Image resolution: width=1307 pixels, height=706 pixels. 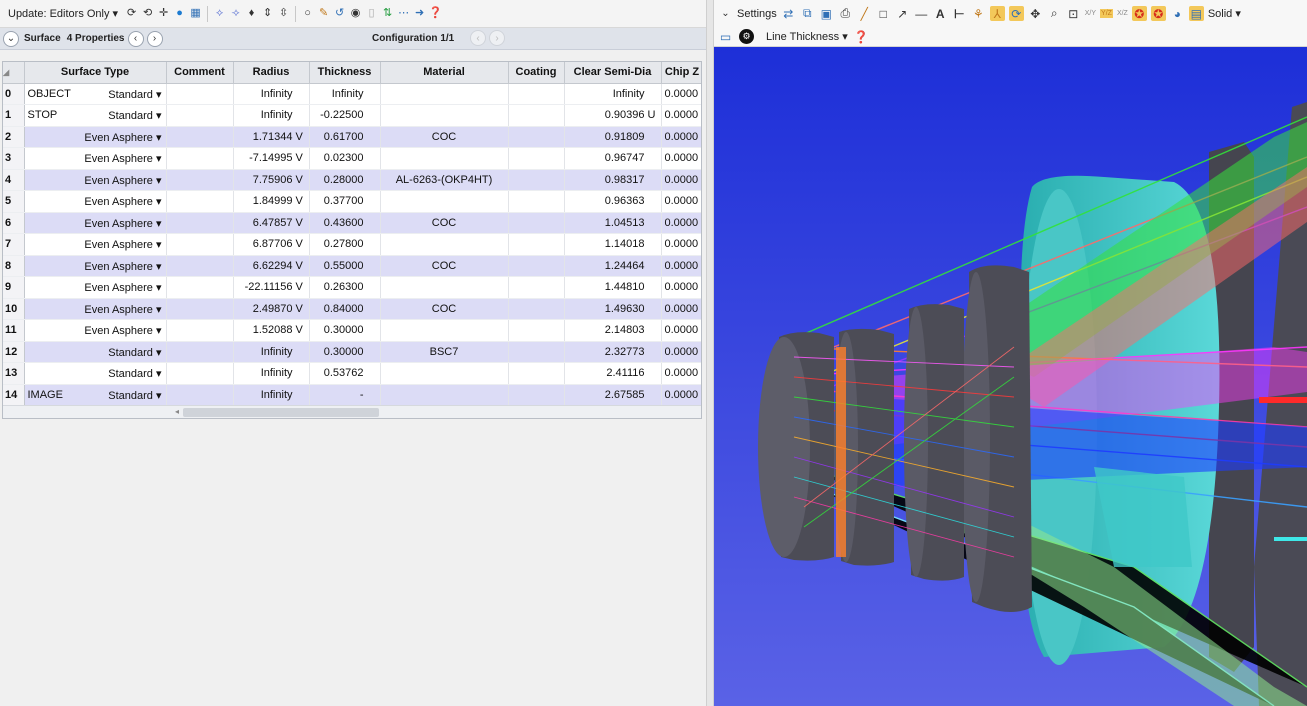 I want to click on thickness-cell: 0.55000, so click(x=345, y=266).